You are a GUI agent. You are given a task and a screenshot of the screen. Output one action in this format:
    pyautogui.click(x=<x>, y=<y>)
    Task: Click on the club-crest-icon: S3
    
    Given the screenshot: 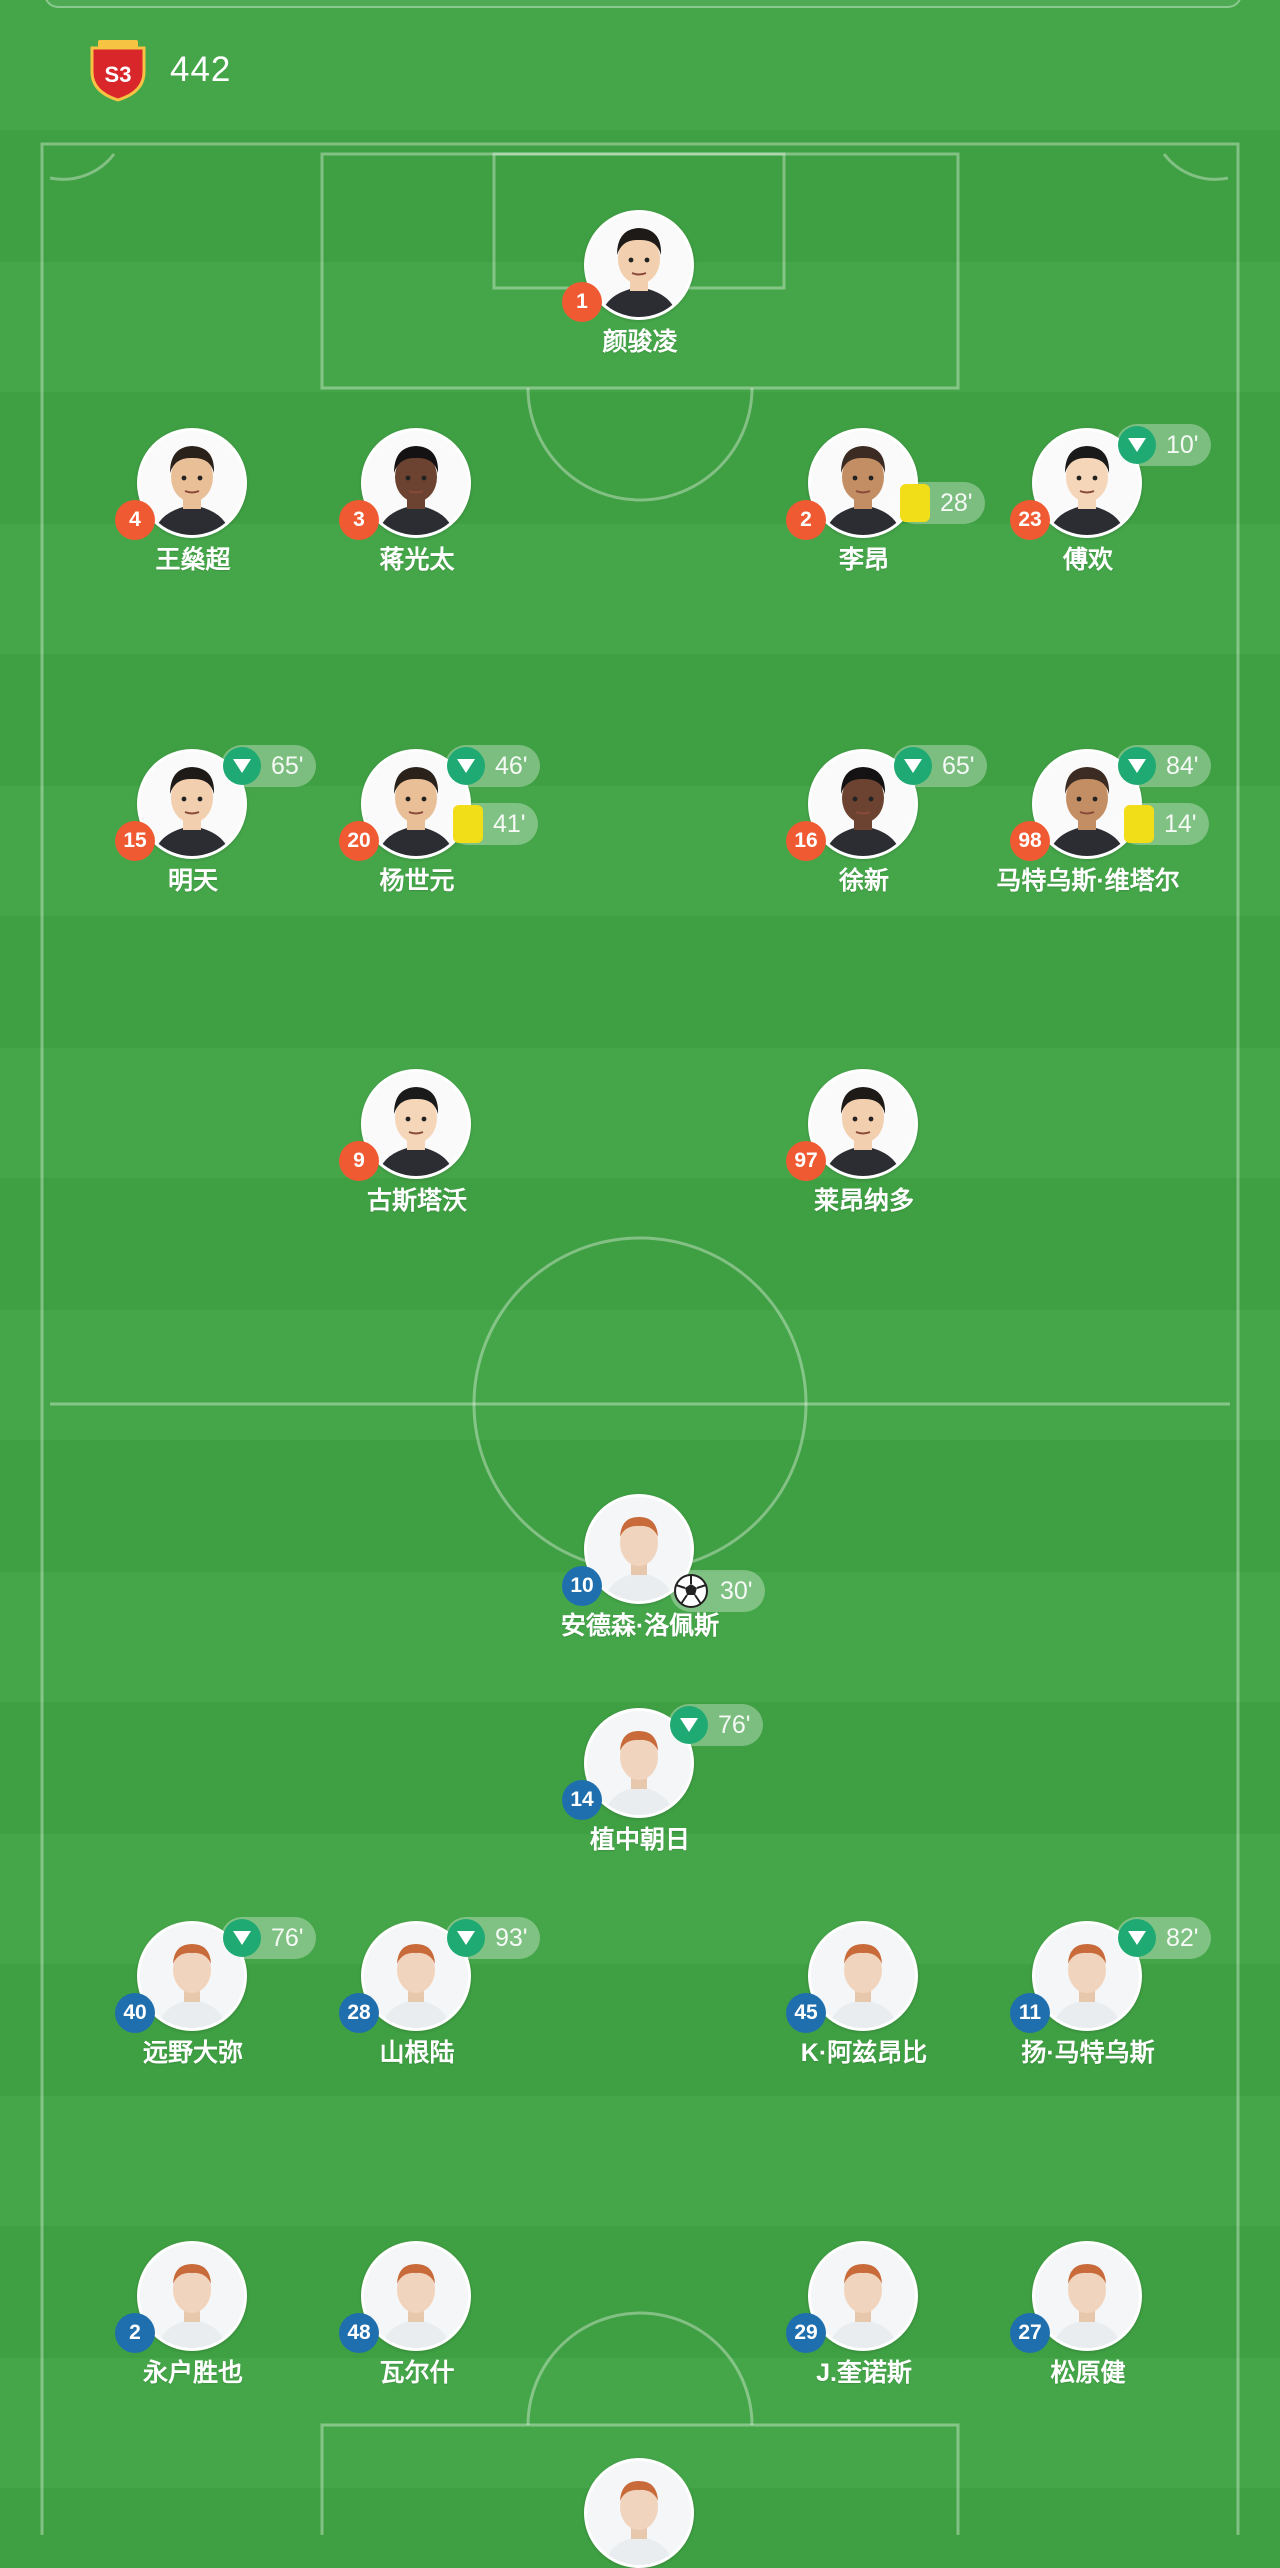 What is the action you would take?
    pyautogui.click(x=118, y=70)
    